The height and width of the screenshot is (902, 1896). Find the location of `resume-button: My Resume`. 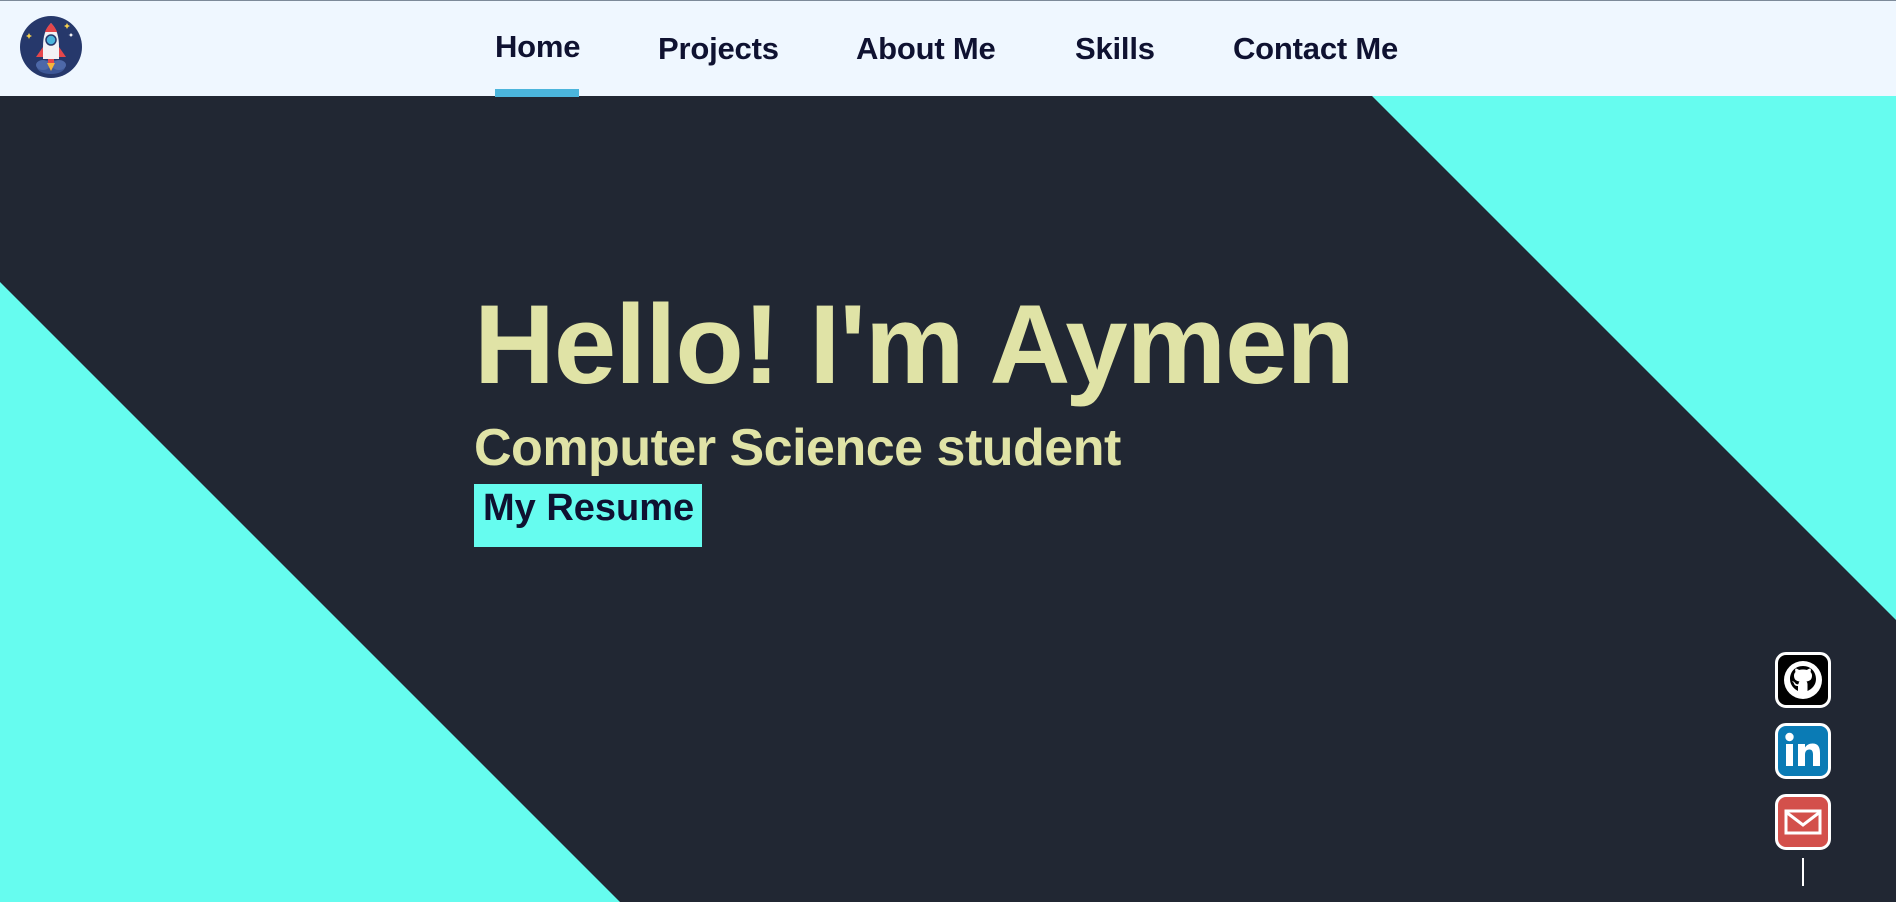

resume-button: My Resume is located at coordinates (588, 515).